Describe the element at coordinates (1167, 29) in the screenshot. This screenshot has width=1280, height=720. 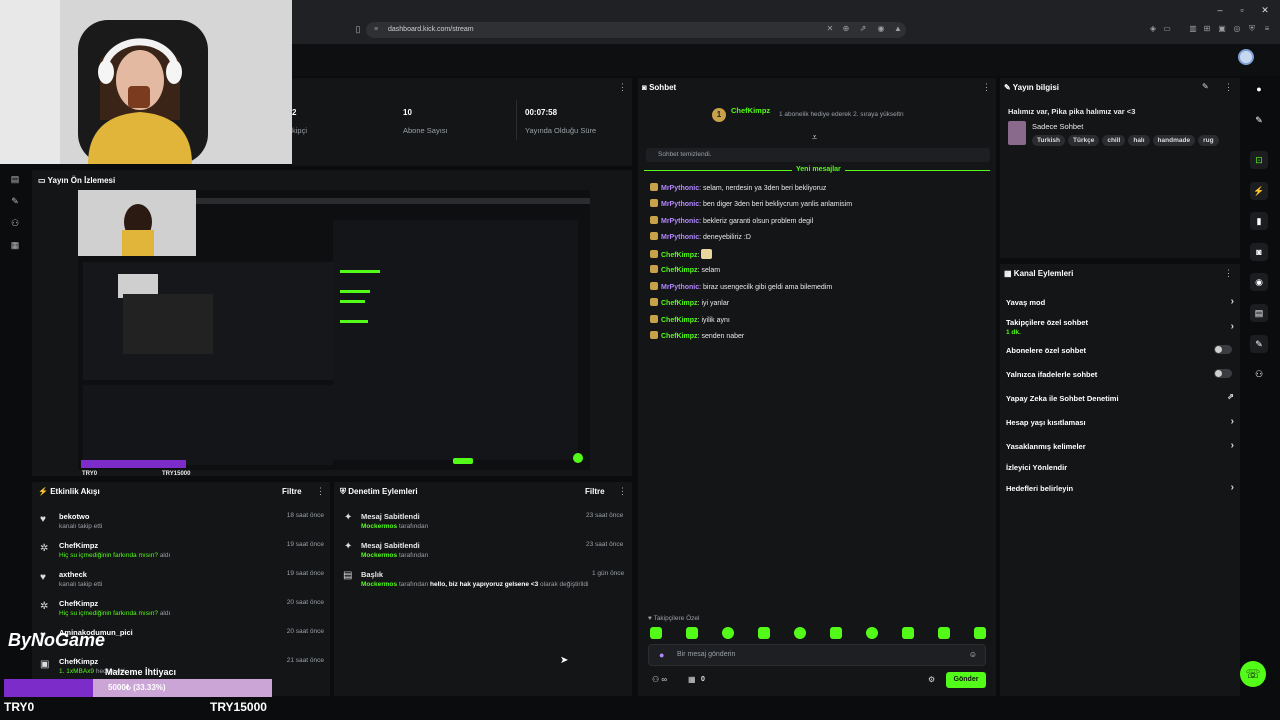
I see `cast-icon: ▭` at that location.